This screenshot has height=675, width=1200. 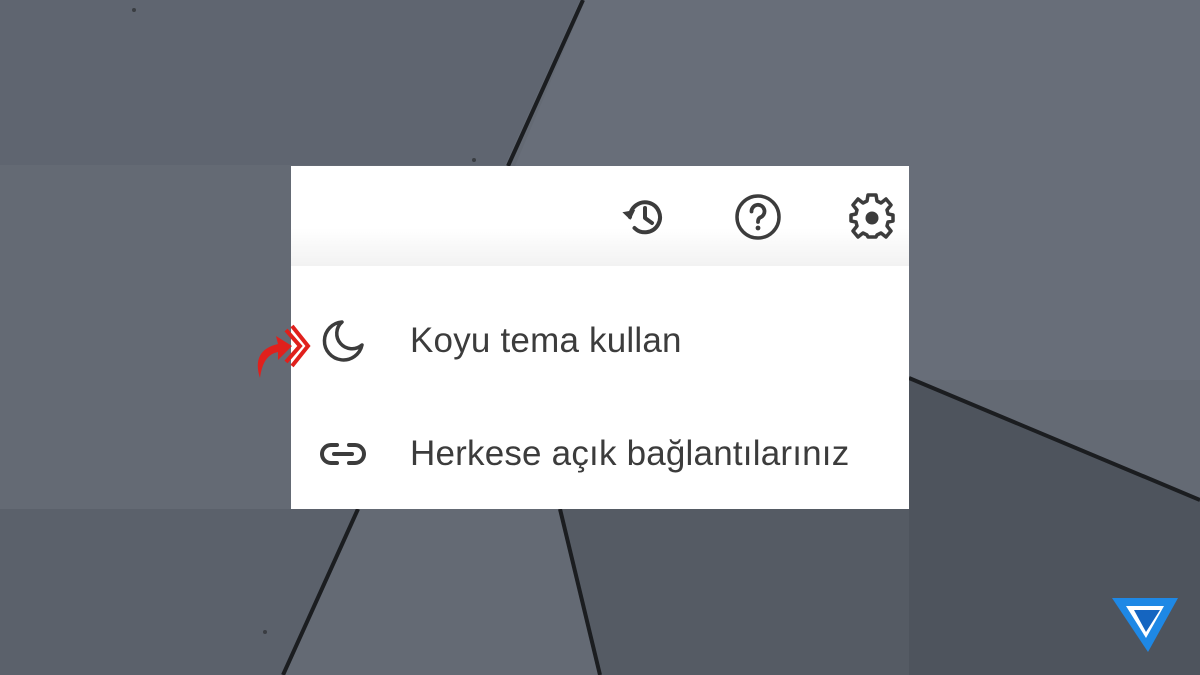 I want to click on history-icon, so click(x=643, y=217).